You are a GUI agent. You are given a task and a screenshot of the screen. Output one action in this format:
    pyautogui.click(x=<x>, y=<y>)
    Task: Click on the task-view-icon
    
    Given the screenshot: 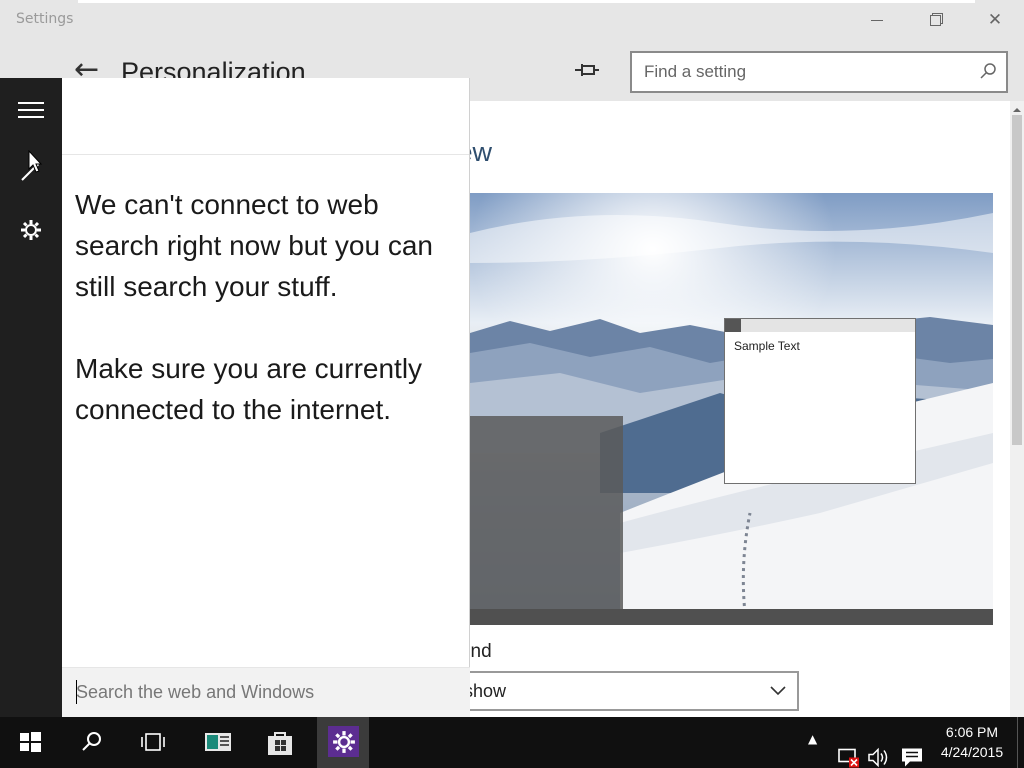 What is the action you would take?
    pyautogui.click(x=153, y=742)
    